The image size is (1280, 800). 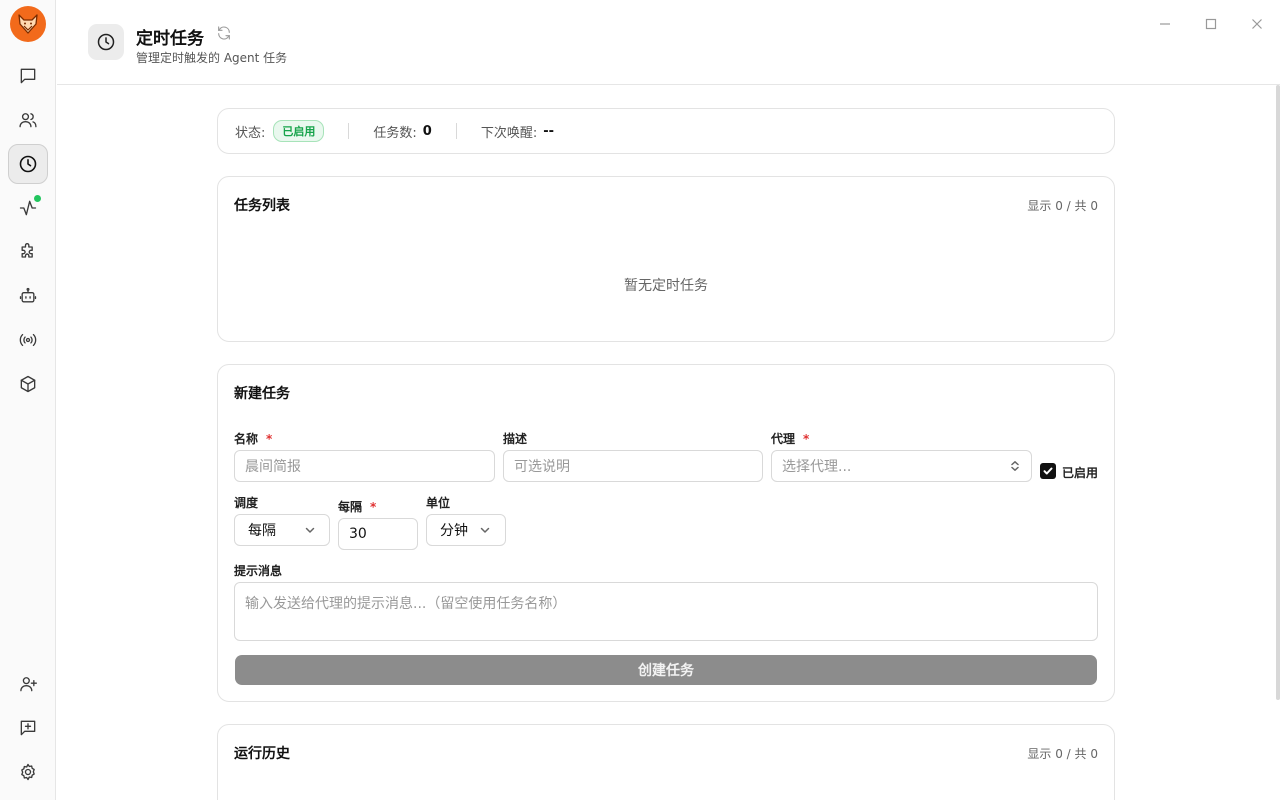 I want to click on close-icon, so click(x=1257, y=24).